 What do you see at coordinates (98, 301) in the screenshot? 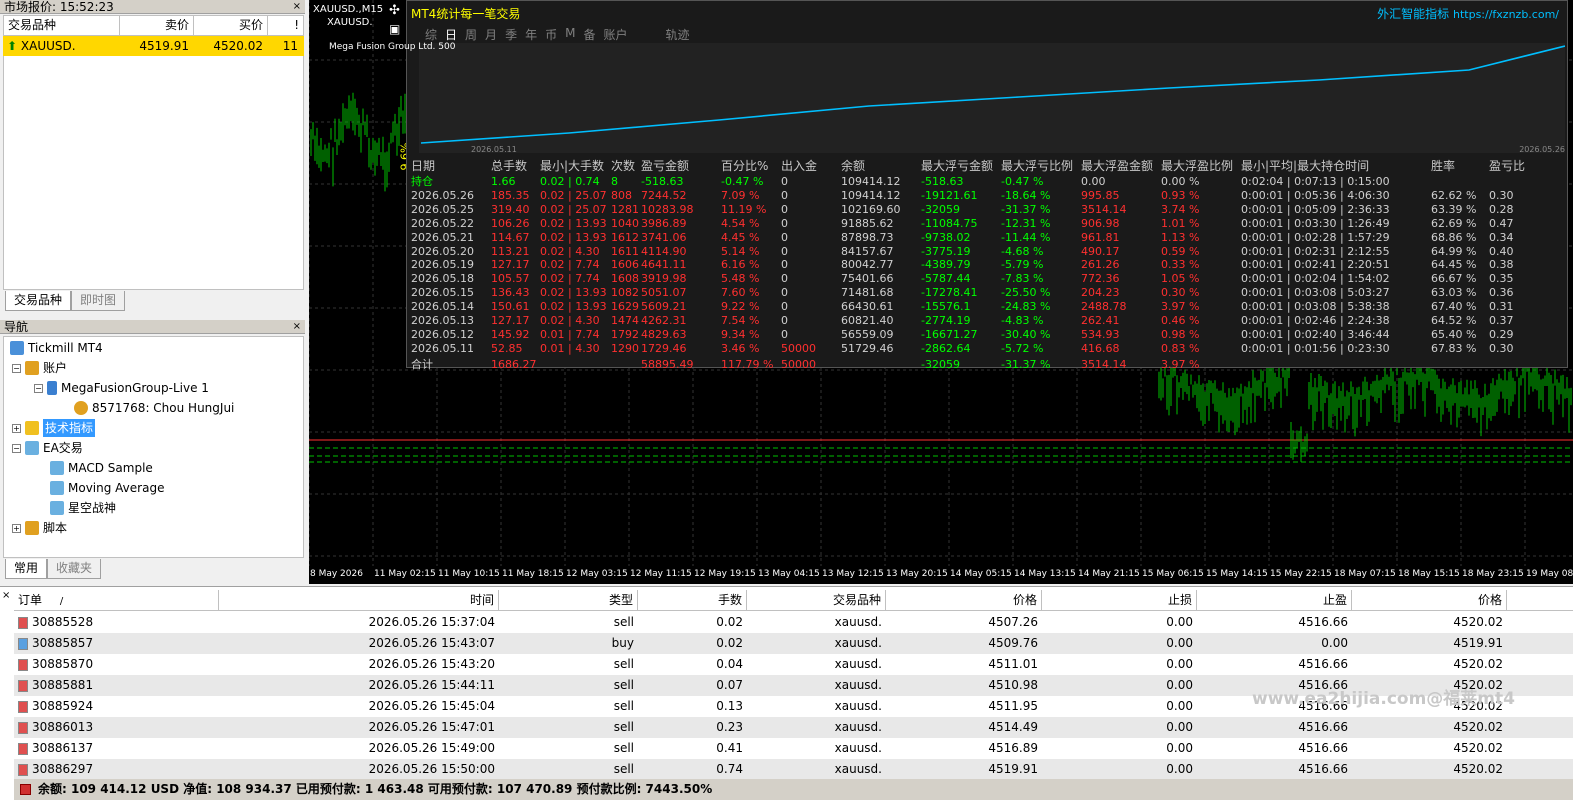
I see `tab-tick-chart: 即时图` at bounding box center [98, 301].